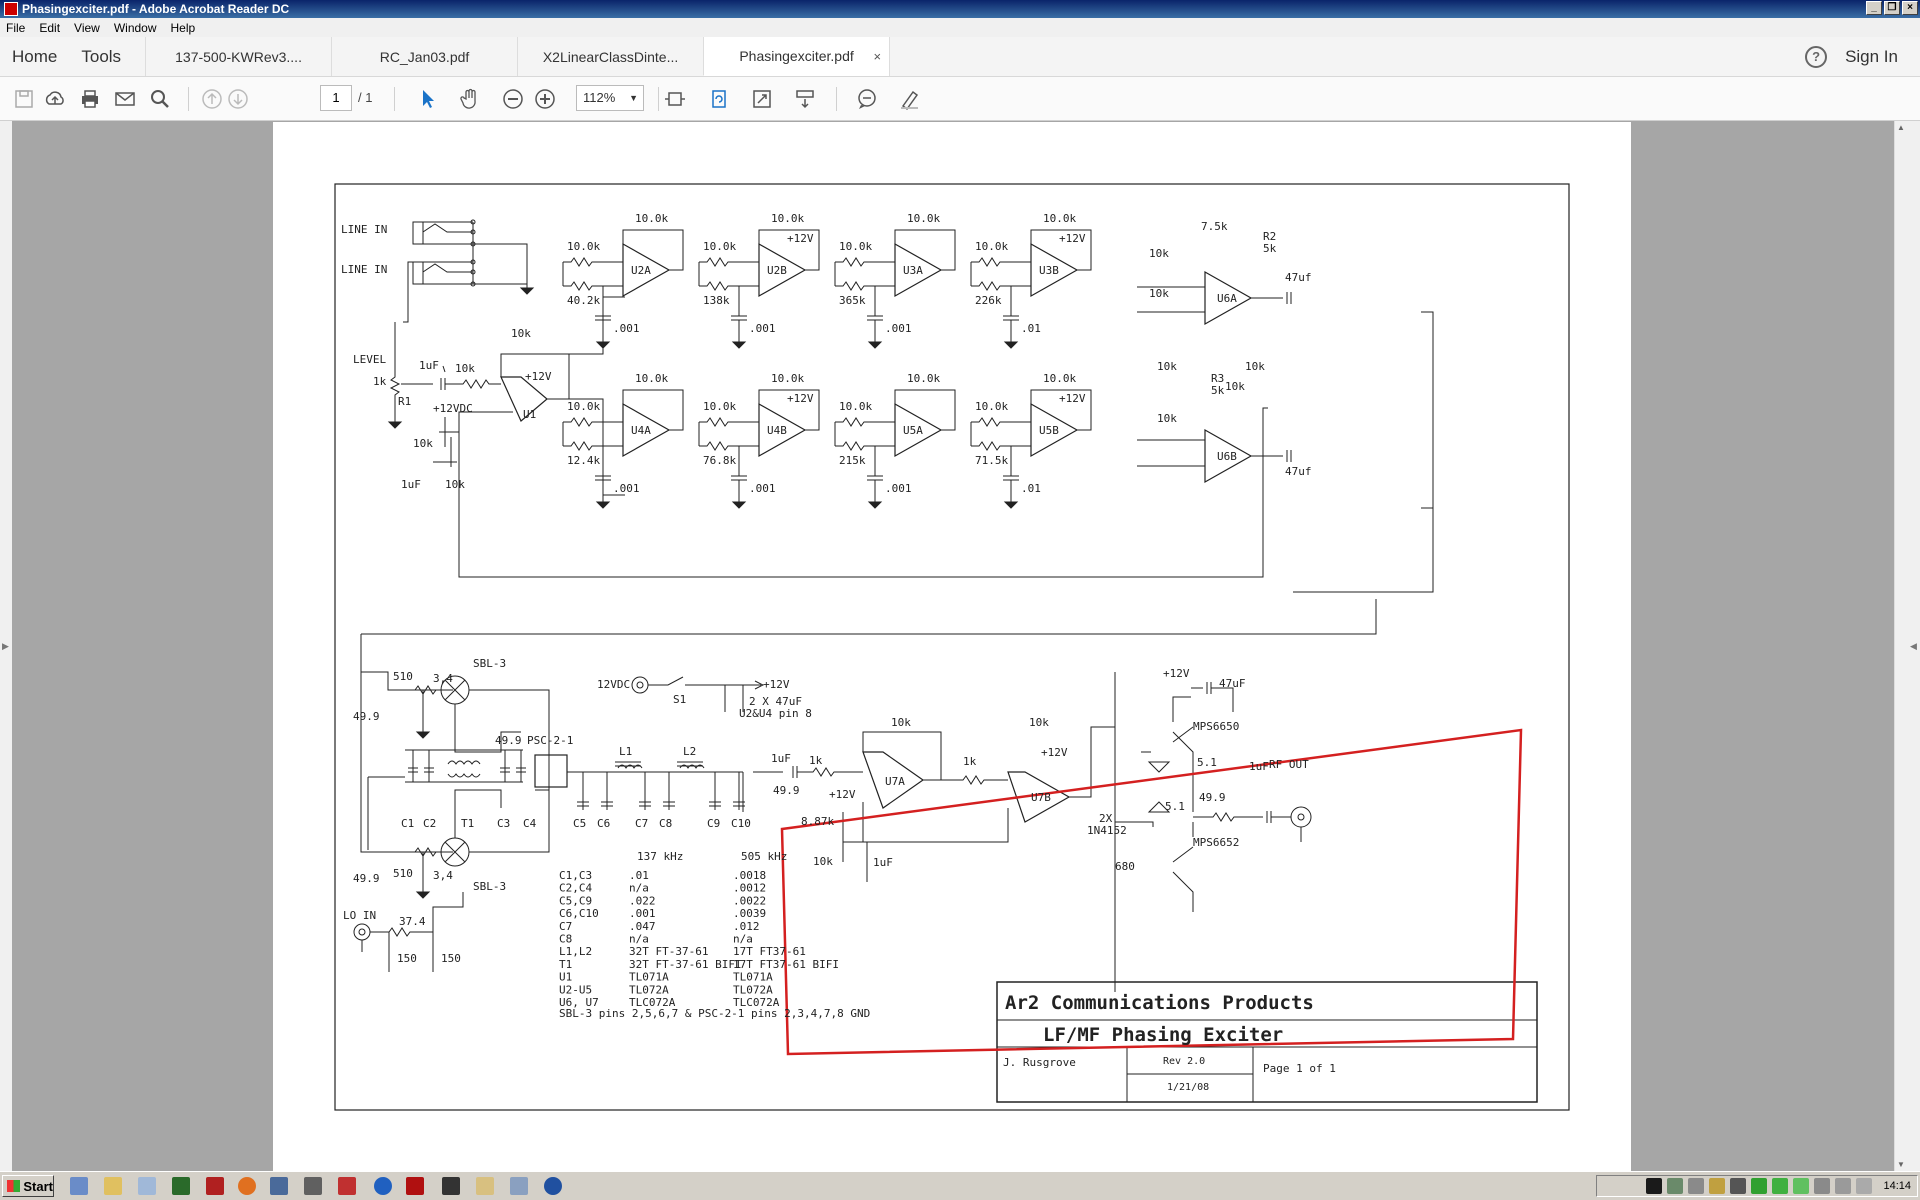  Describe the element at coordinates (867, 99) in the screenshot. I see `comment-icon` at that location.